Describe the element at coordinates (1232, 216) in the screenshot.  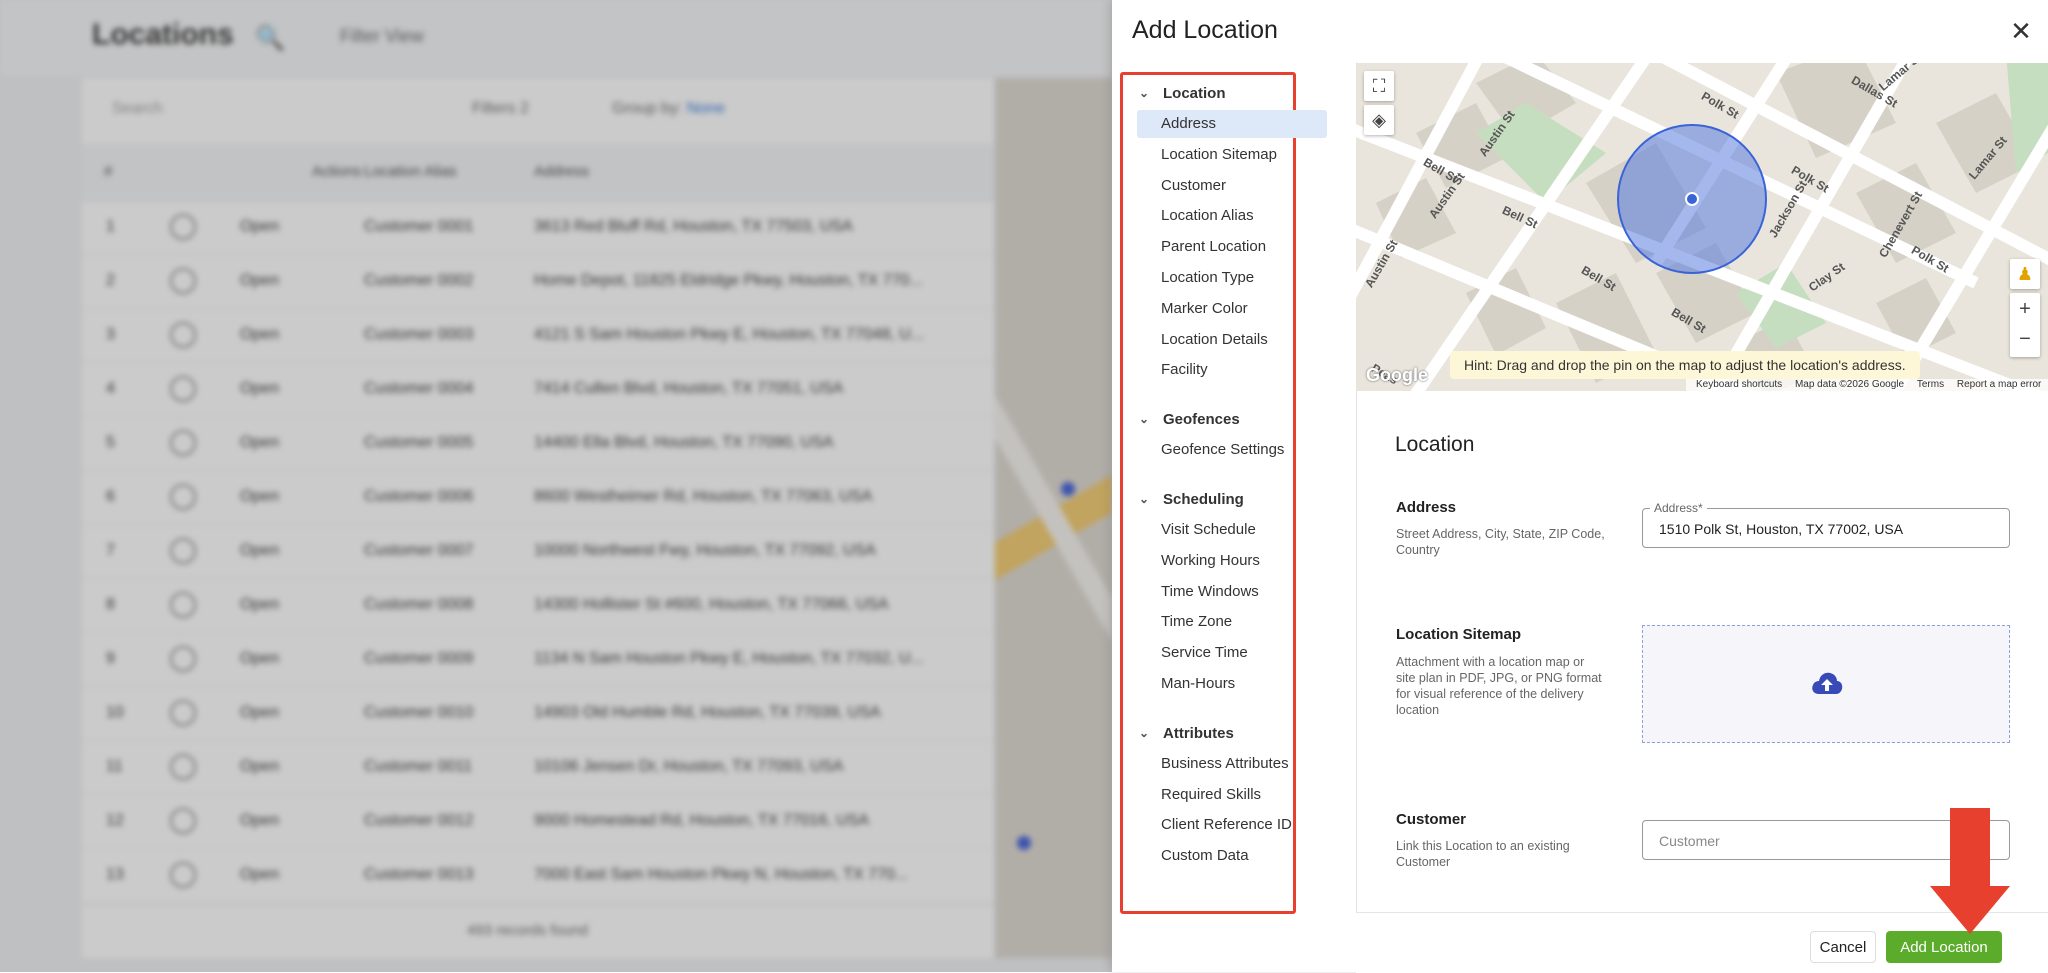
I see `nav-item: Location Alias` at that location.